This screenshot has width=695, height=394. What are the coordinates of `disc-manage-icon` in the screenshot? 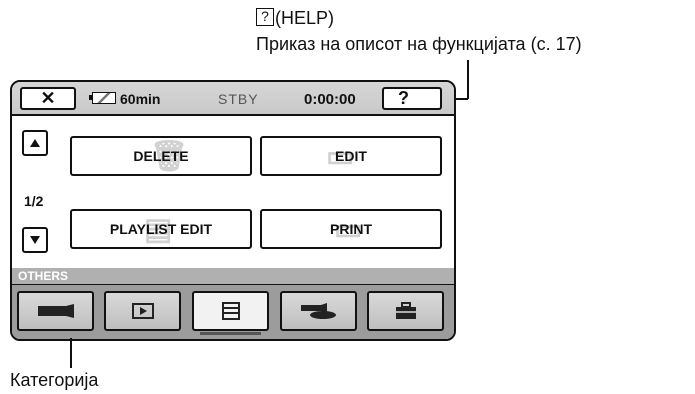 It's located at (318, 311).